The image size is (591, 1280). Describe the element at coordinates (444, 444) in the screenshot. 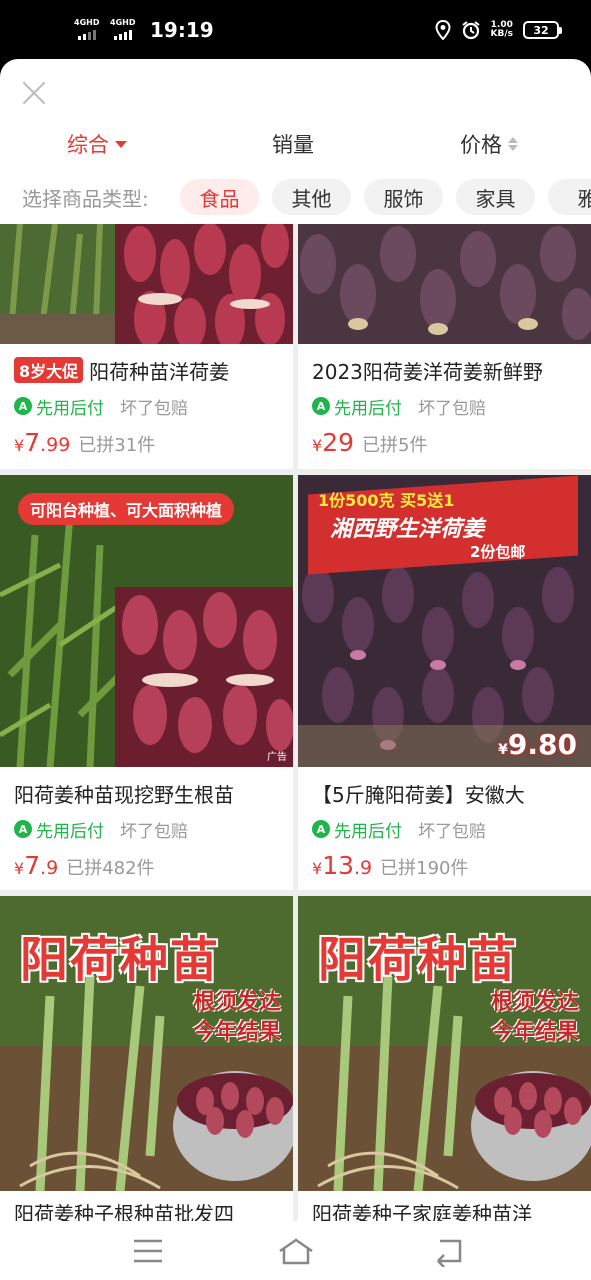

I see `price-row: ¥29 已拼5件` at that location.